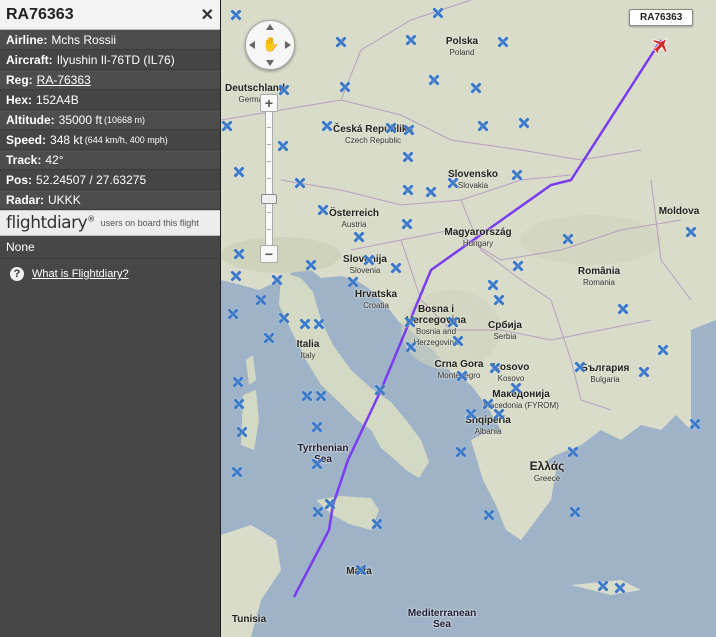 The image size is (716, 637). Describe the element at coordinates (19, 99) in the screenshot. I see `detail-label: Hex:` at that location.